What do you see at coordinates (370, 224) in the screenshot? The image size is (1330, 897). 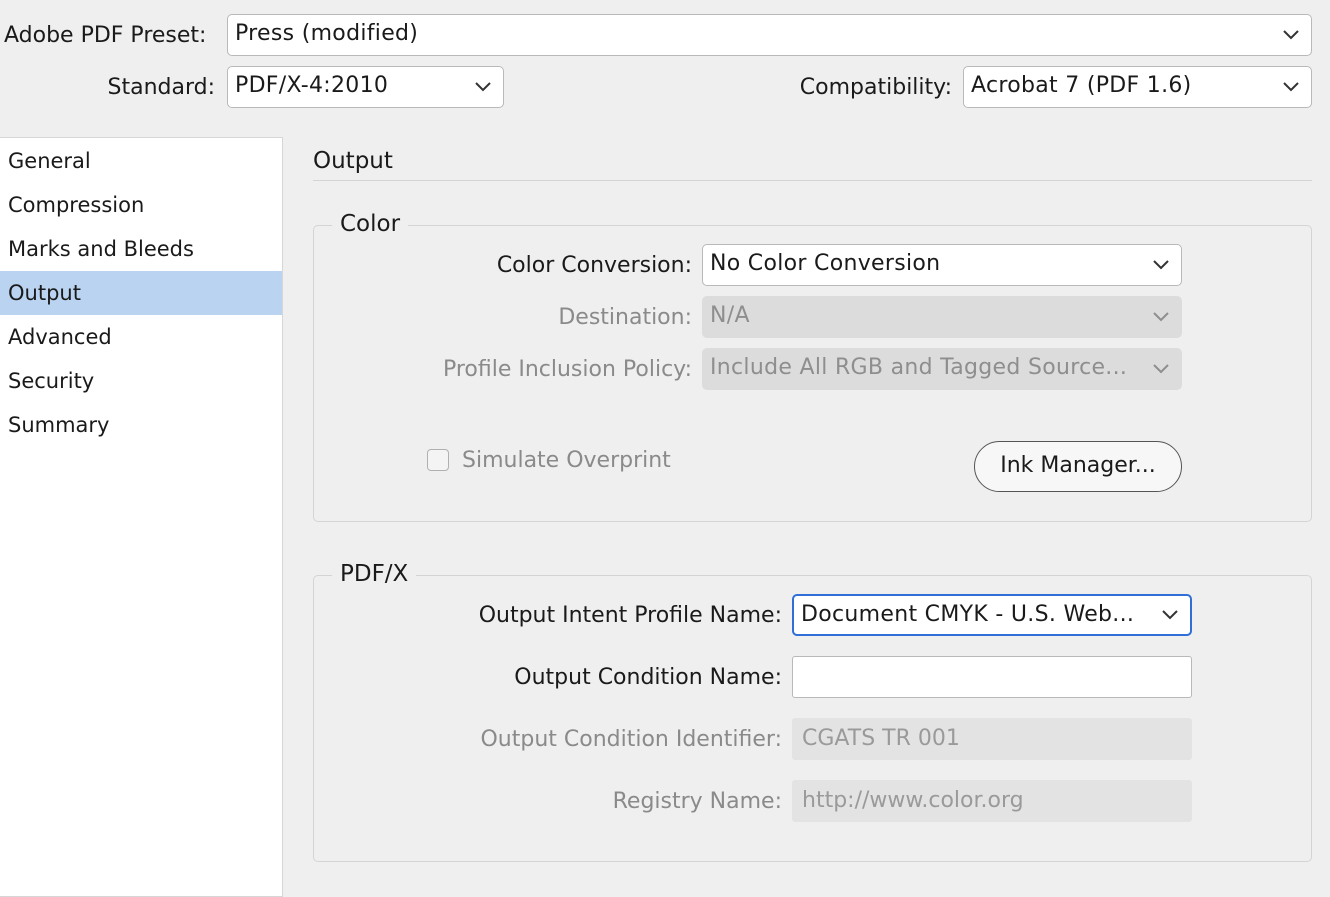 I see `color-group-title: Color` at bounding box center [370, 224].